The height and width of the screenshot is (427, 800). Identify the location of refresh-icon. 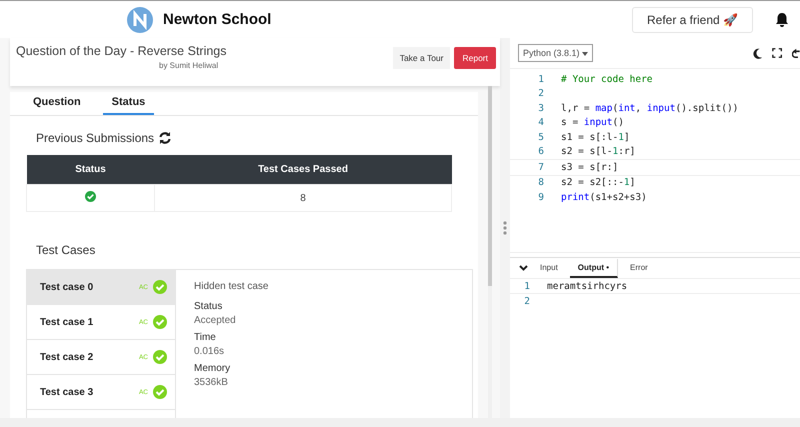
(165, 138).